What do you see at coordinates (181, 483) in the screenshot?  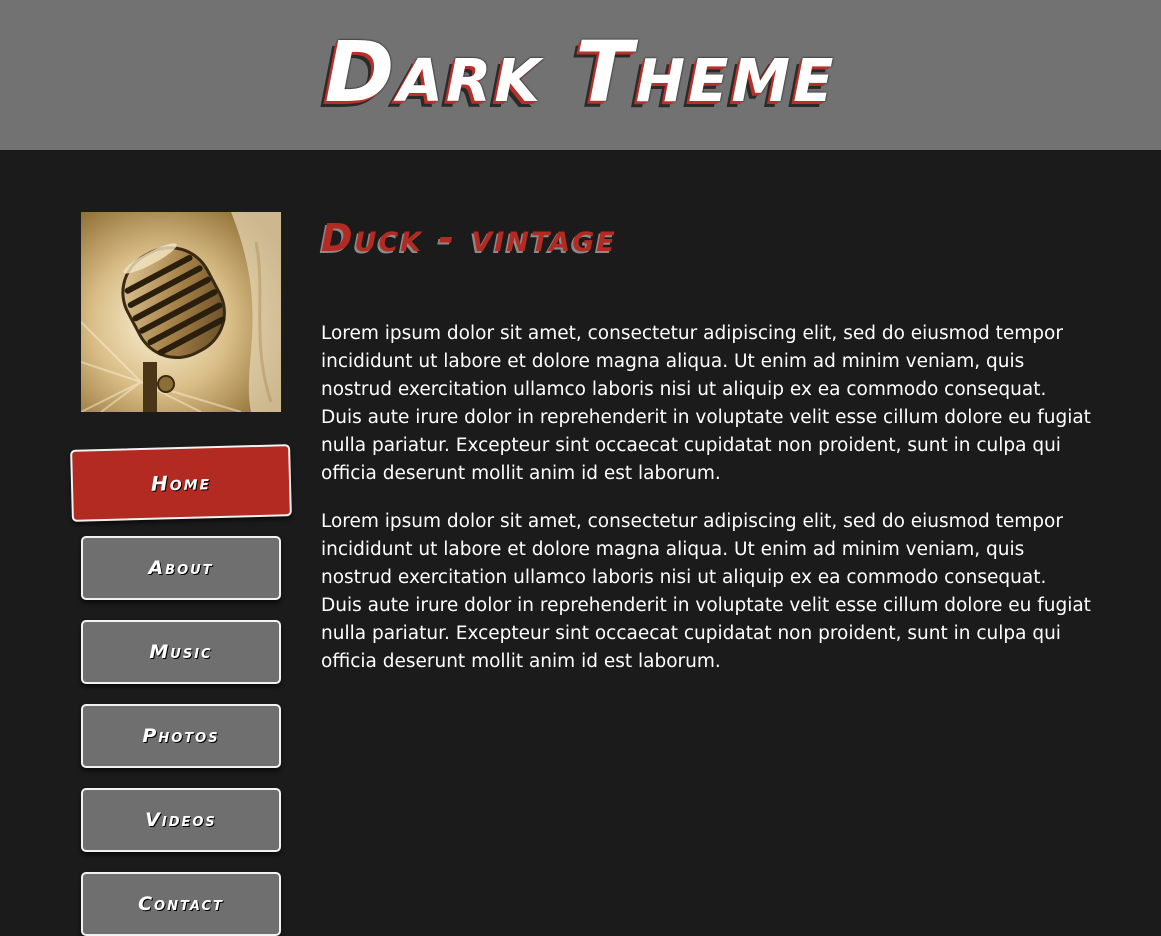 I see `nav-home-button: Home` at bounding box center [181, 483].